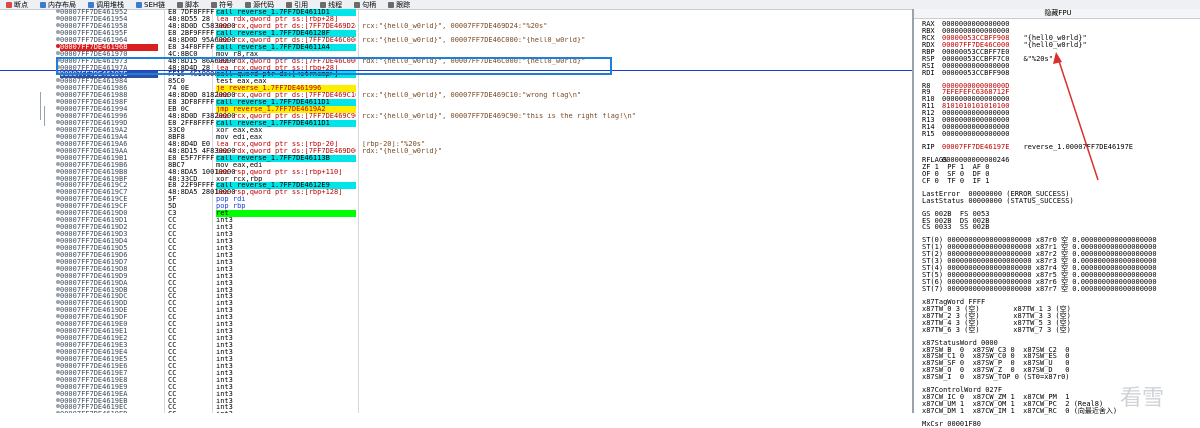 The height and width of the screenshot is (428, 1200). Describe the element at coordinates (975, 134) in the screenshot. I see `register-value: 0000000000000000` at that location.